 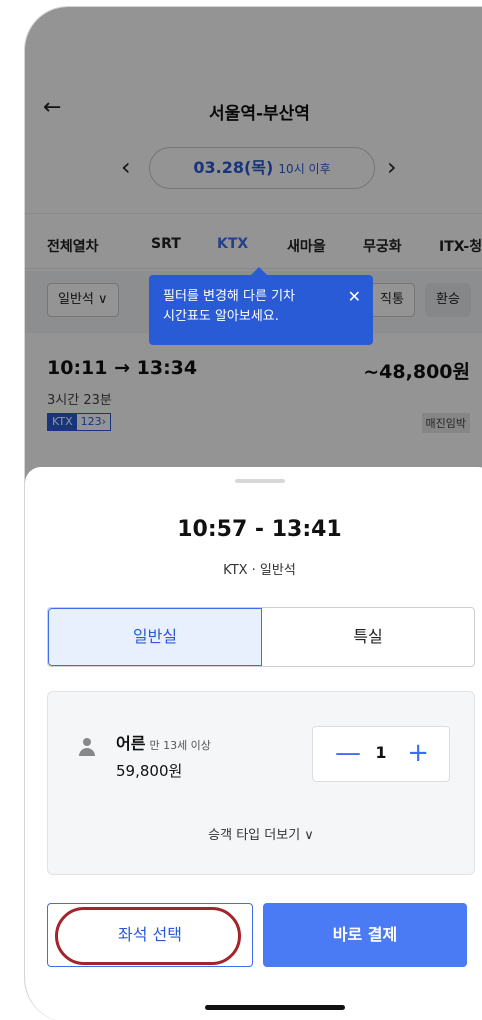 What do you see at coordinates (233, 167) in the screenshot?
I see `date-text: 03.28(목)` at bounding box center [233, 167].